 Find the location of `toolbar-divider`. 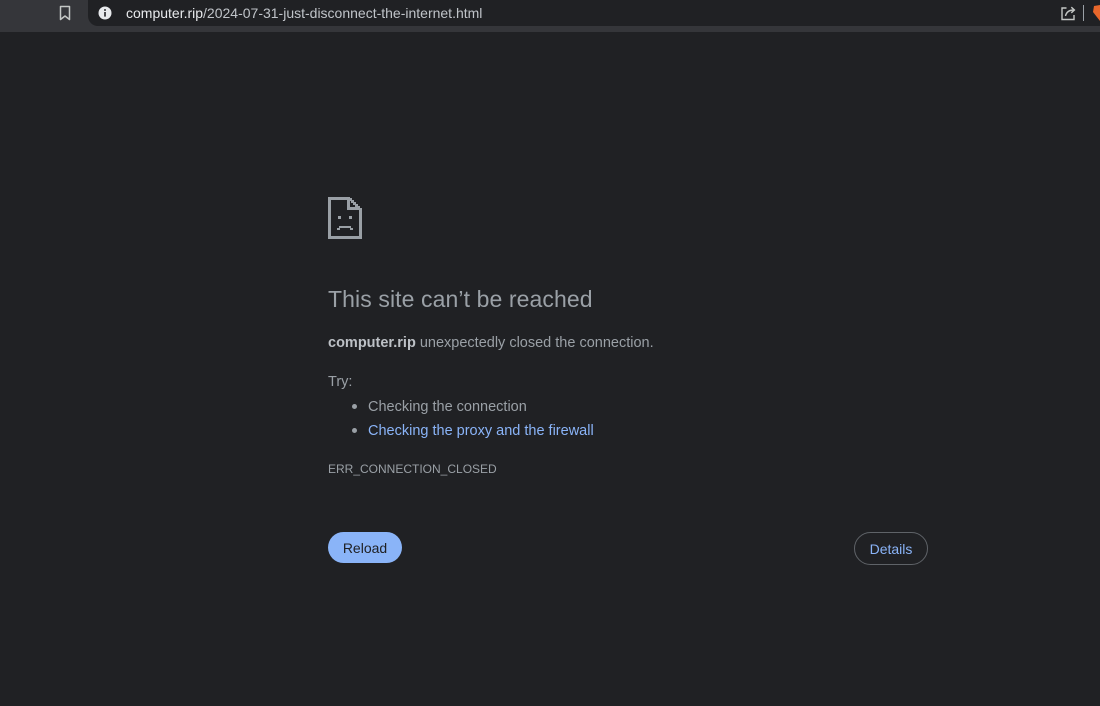

toolbar-divider is located at coordinates (1083, 13).